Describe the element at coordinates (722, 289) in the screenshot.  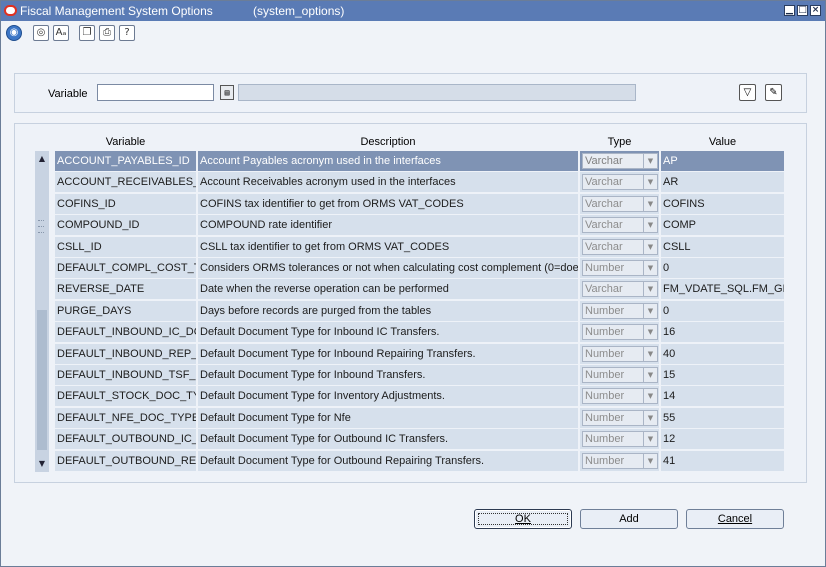
I see `cell-value: FM_VDATE_SQL.FM_GE` at that location.